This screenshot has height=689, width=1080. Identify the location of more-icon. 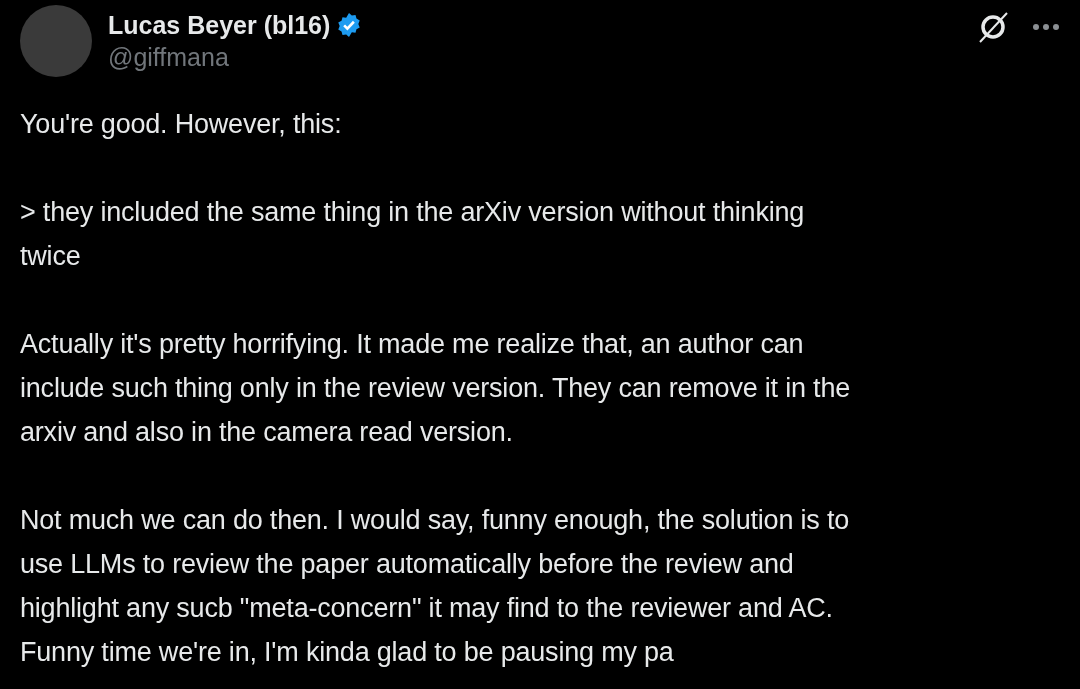
(1046, 27).